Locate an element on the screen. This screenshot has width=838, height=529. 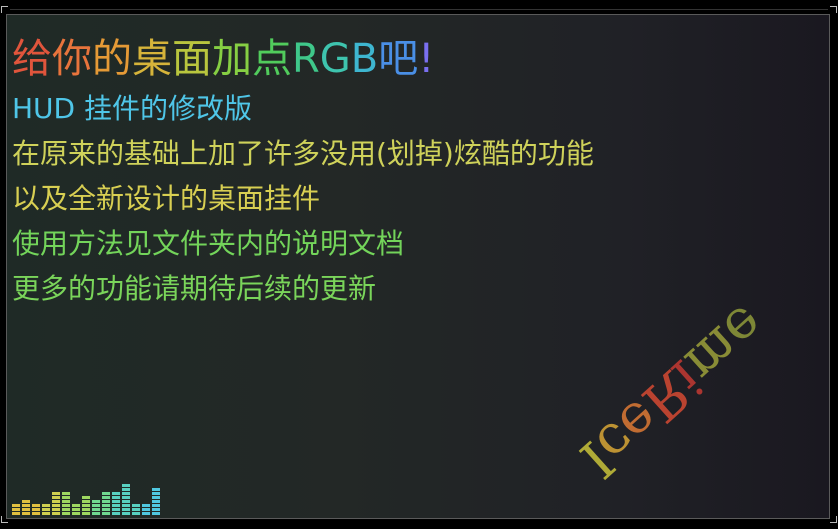
title-char: 点 is located at coordinates (272, 59).